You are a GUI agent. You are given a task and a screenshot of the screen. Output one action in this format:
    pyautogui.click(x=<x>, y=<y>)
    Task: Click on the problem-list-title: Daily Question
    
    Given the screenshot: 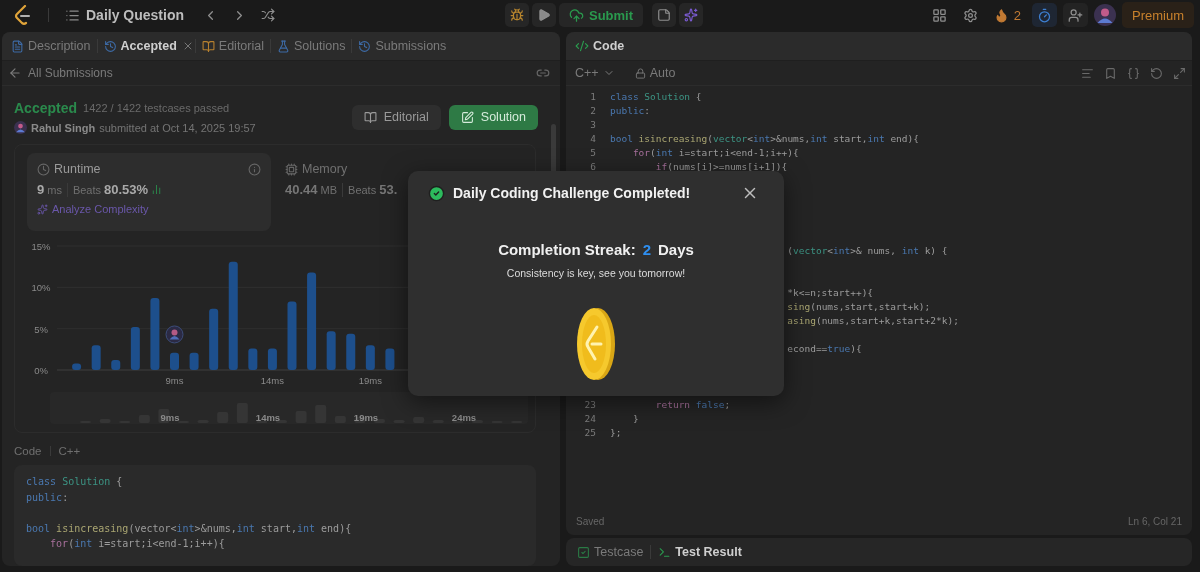 What is the action you would take?
    pyautogui.click(x=135, y=15)
    